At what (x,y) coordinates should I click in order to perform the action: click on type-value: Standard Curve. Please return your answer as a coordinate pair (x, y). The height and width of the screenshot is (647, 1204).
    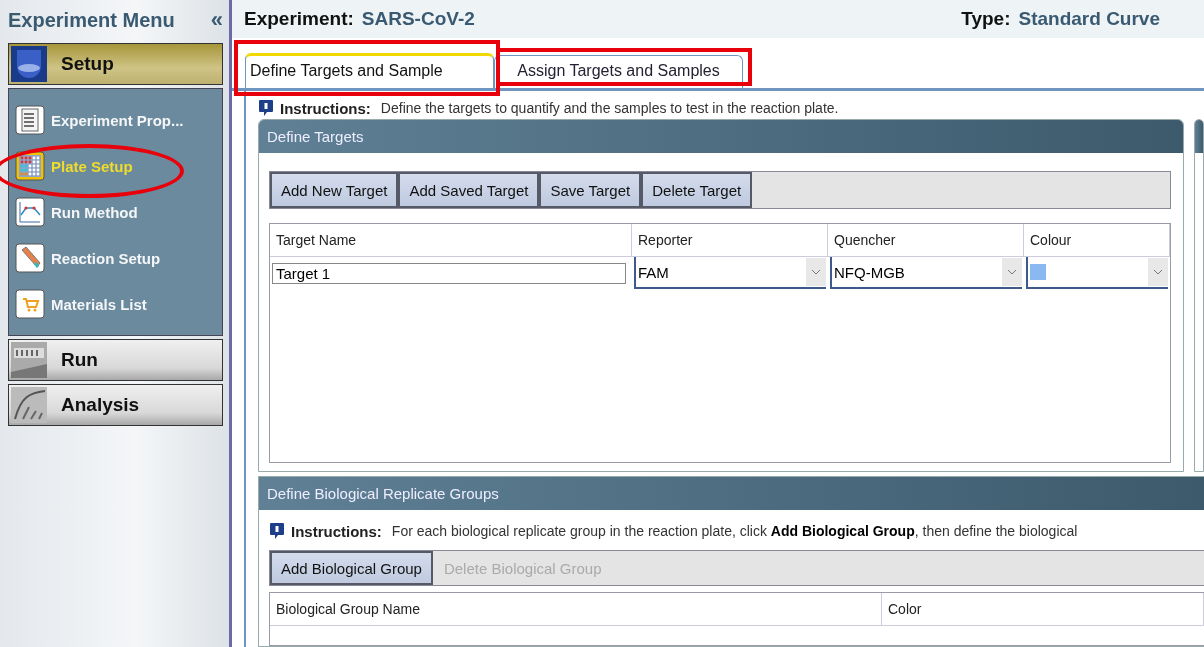
    Looking at the image, I should click on (1089, 19).